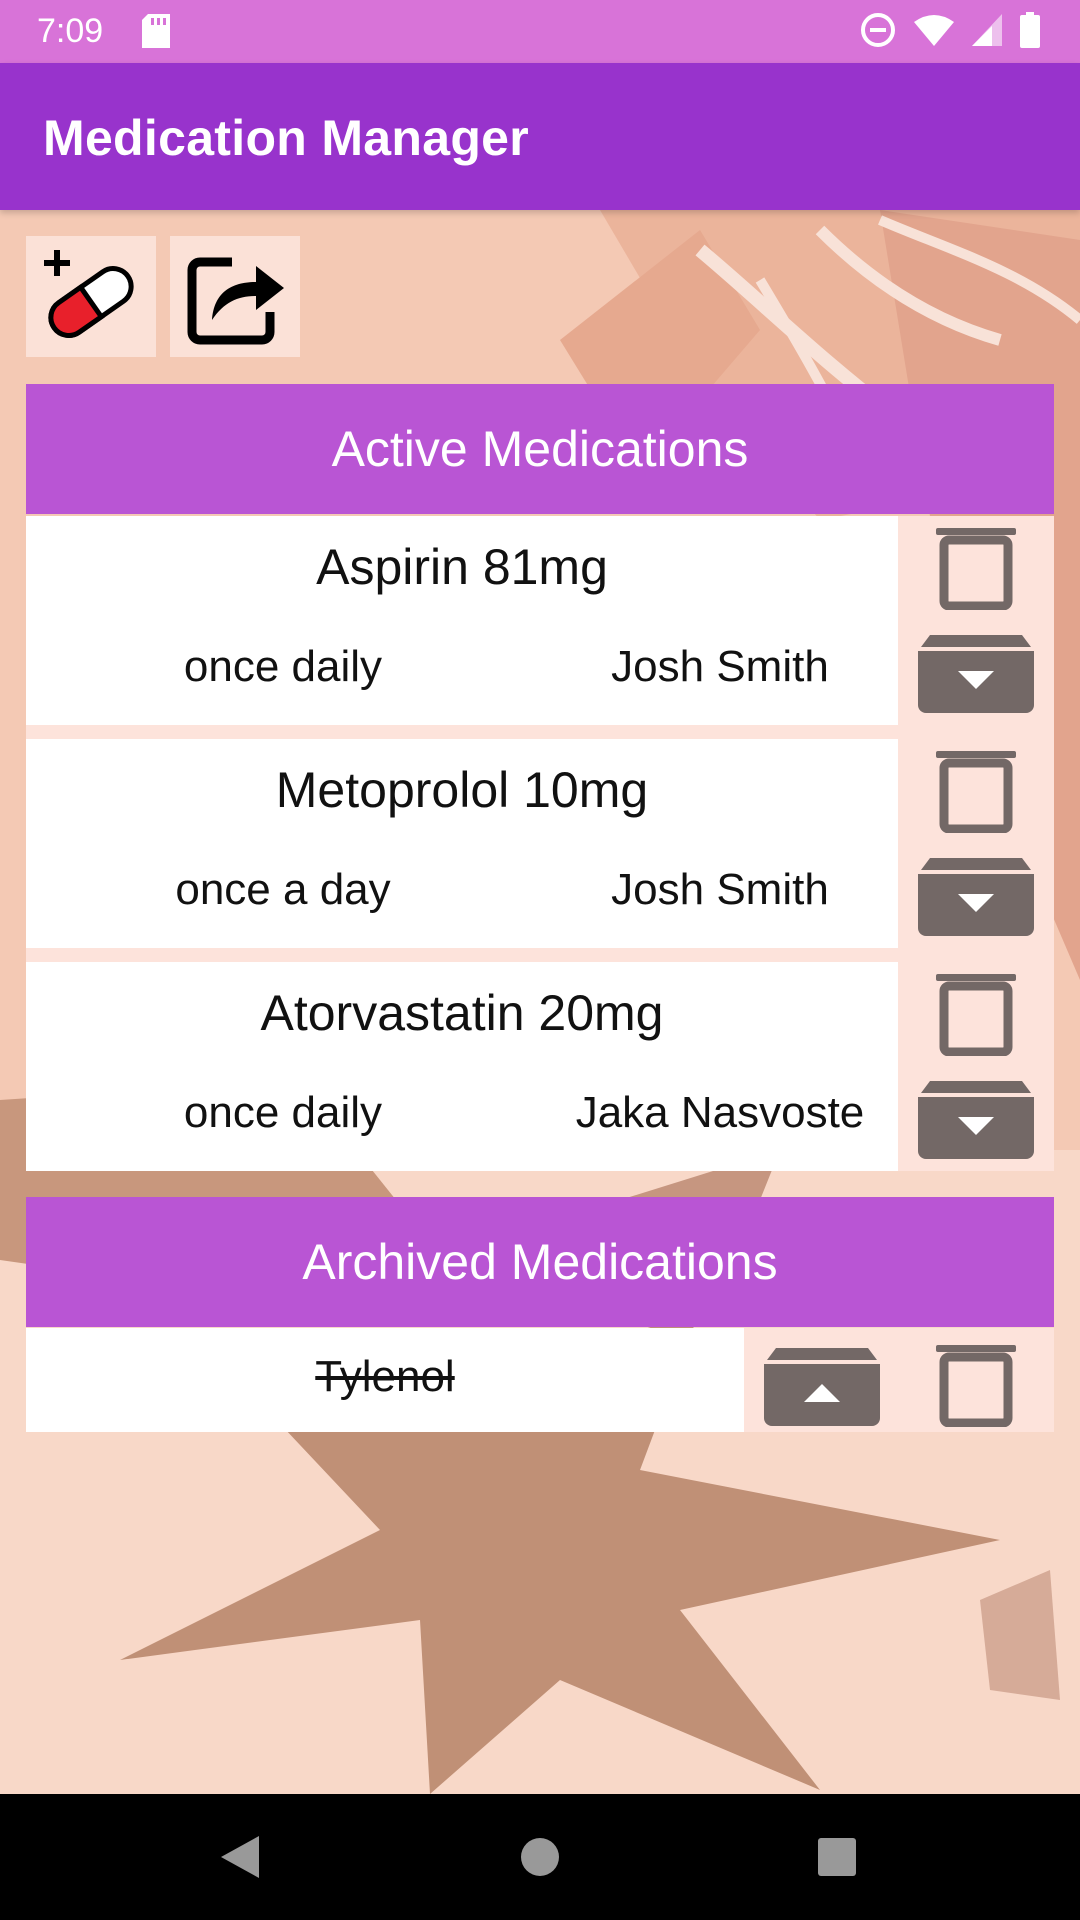 The width and height of the screenshot is (1080, 1920). I want to click on add-medication-button, so click(91, 296).